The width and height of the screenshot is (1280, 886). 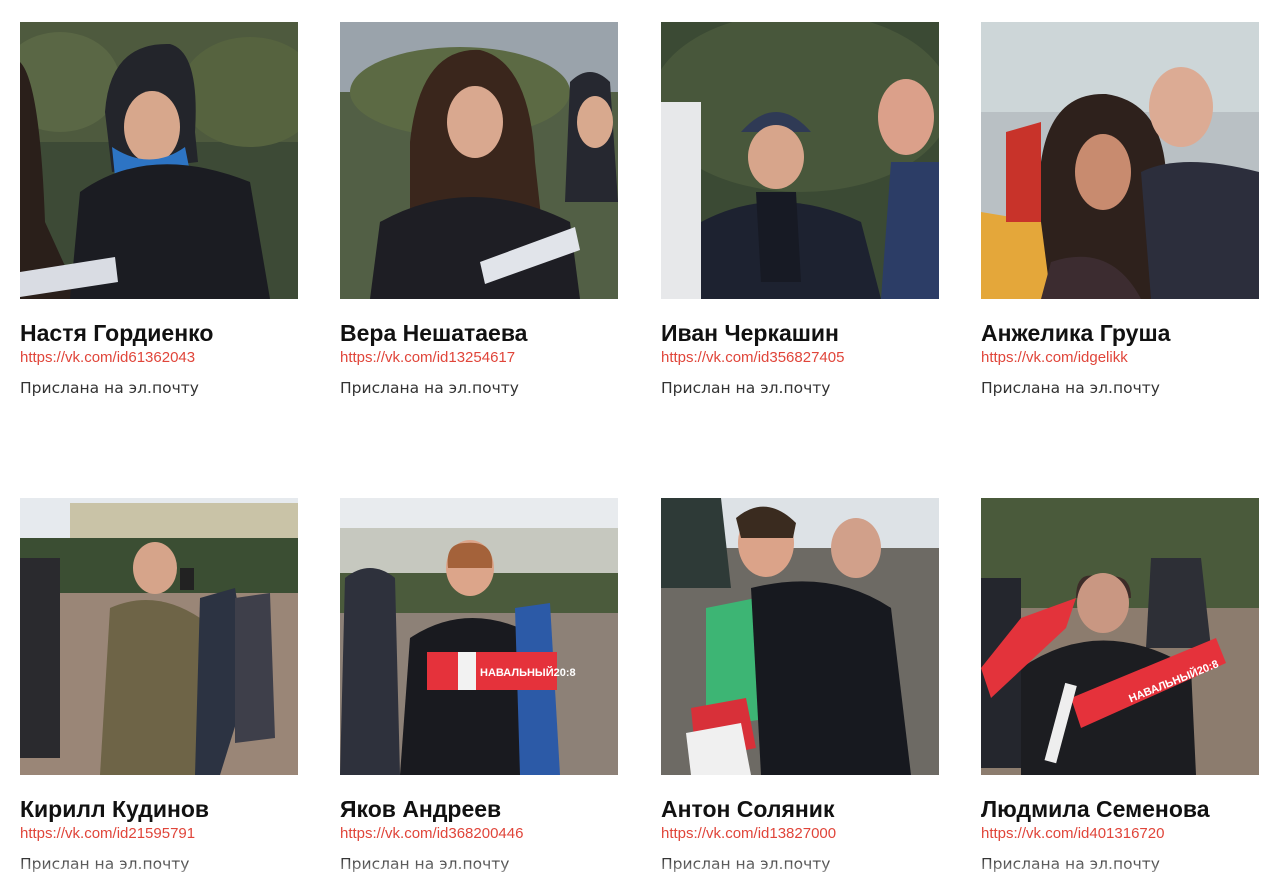 What do you see at coordinates (479, 834) in the screenshot?
I see `person-profile-link: https://vk.com/id368200446` at bounding box center [479, 834].